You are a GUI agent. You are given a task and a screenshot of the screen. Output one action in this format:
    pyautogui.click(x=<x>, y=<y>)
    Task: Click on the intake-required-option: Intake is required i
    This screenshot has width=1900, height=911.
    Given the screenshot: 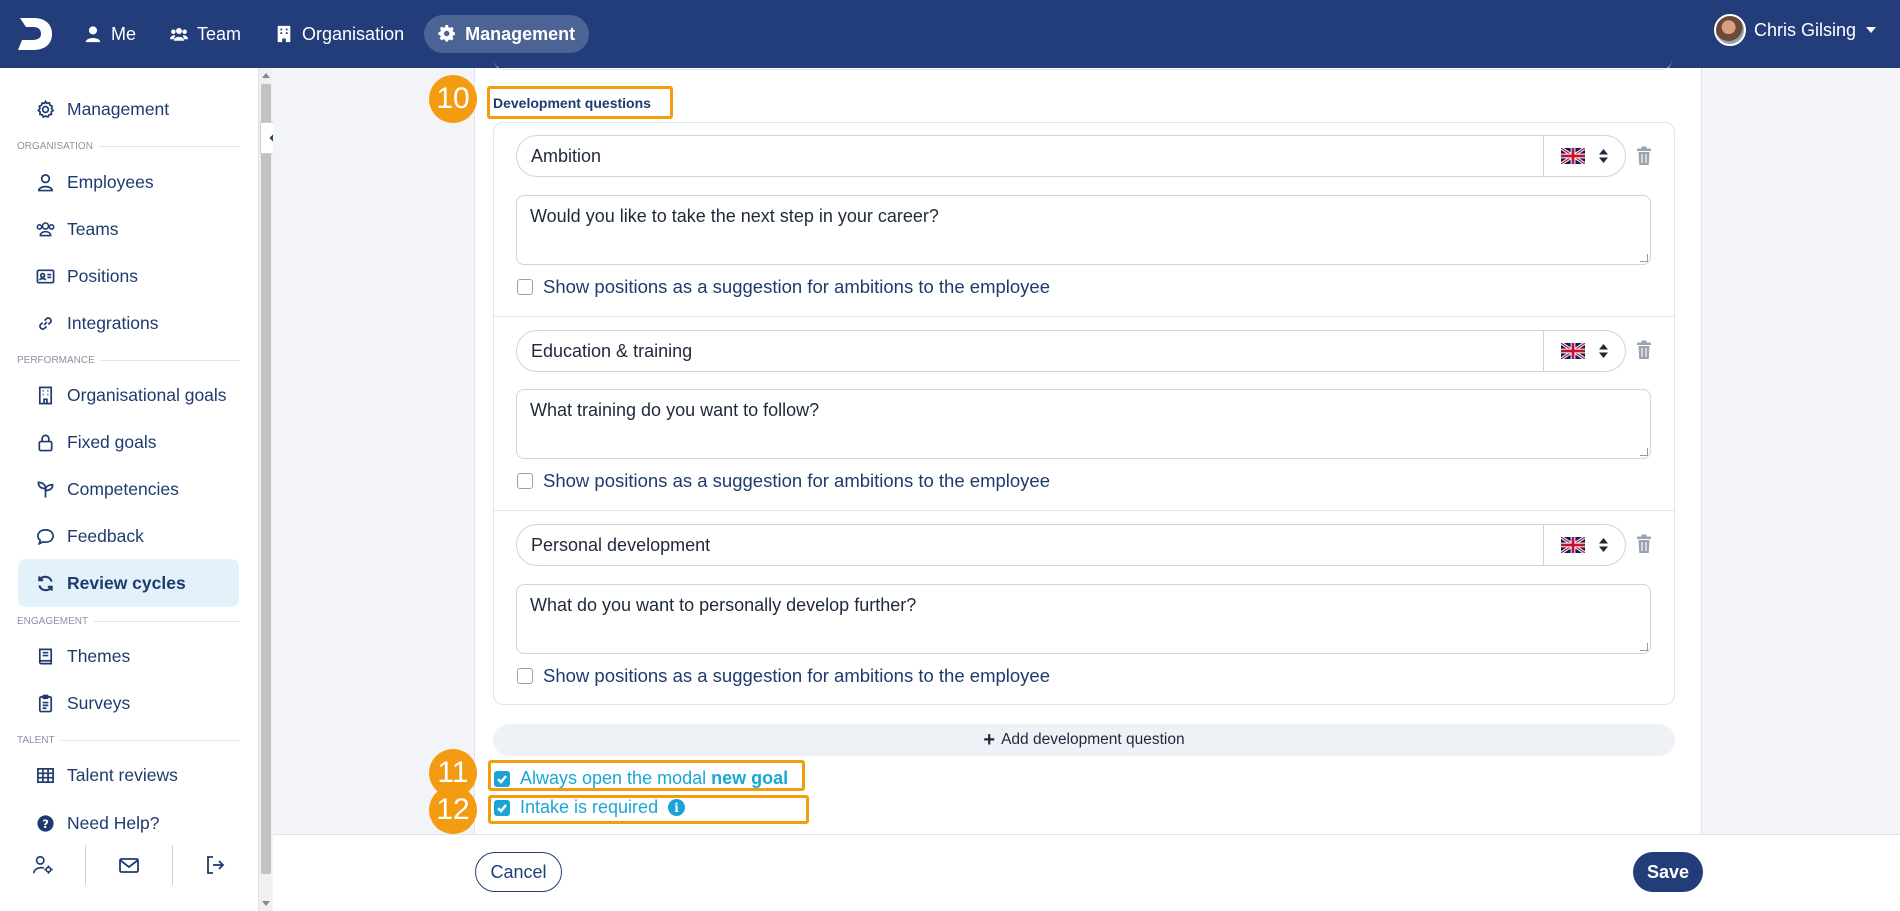 What is the action you would take?
    pyautogui.click(x=590, y=807)
    